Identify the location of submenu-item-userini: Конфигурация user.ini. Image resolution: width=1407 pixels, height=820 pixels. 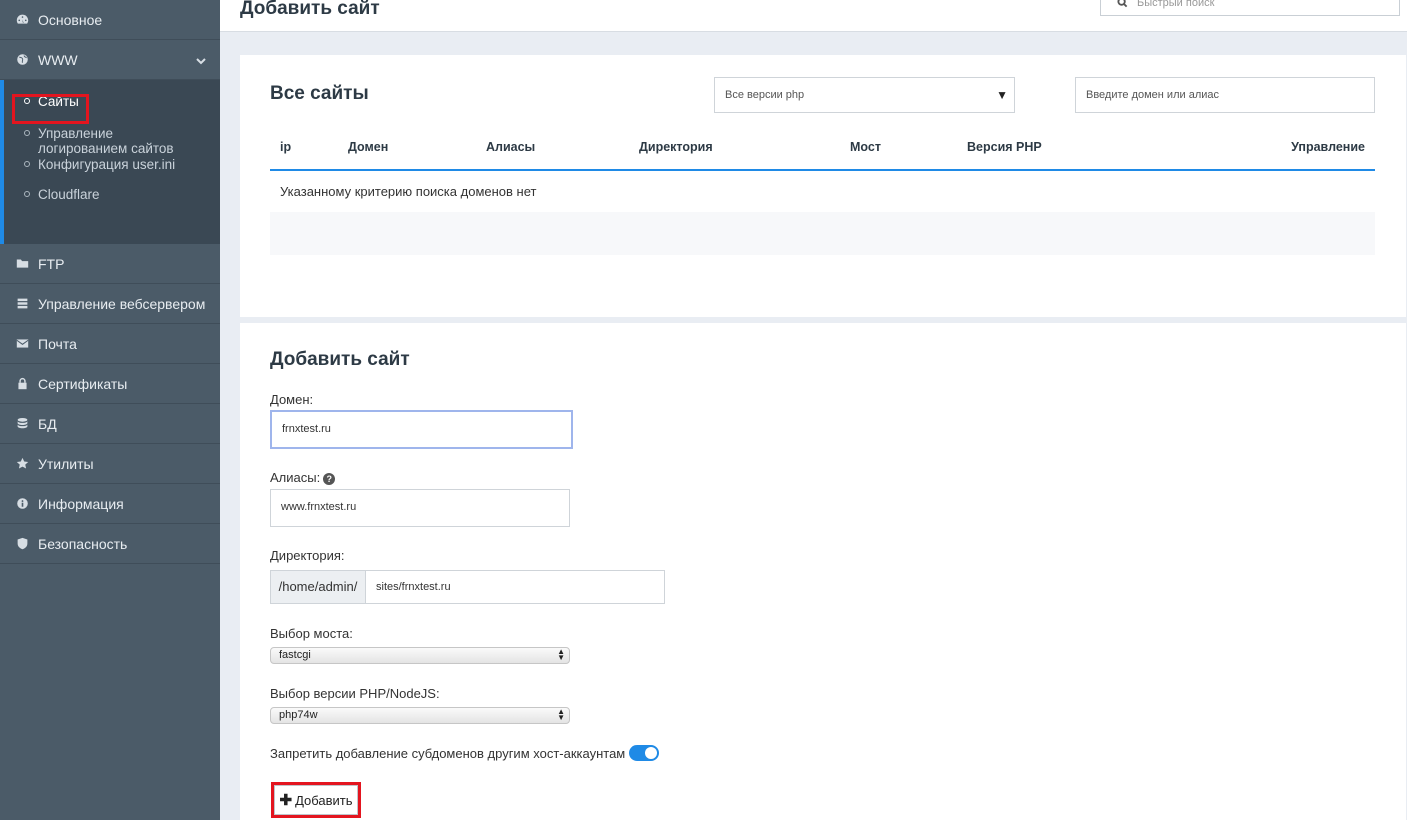
(112, 172).